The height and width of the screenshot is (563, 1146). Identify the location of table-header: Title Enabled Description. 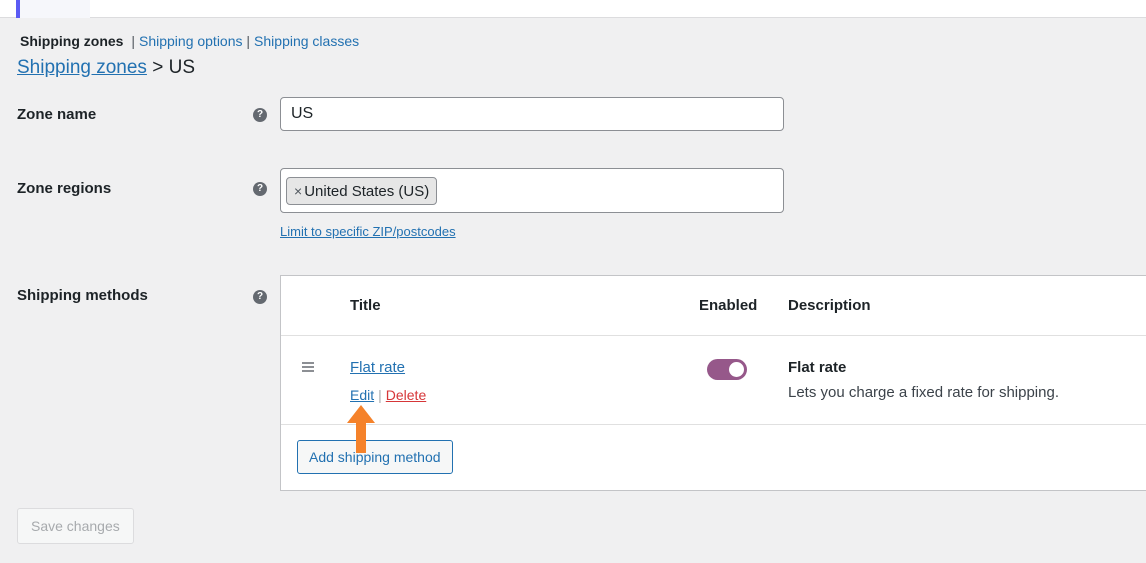
(713, 306).